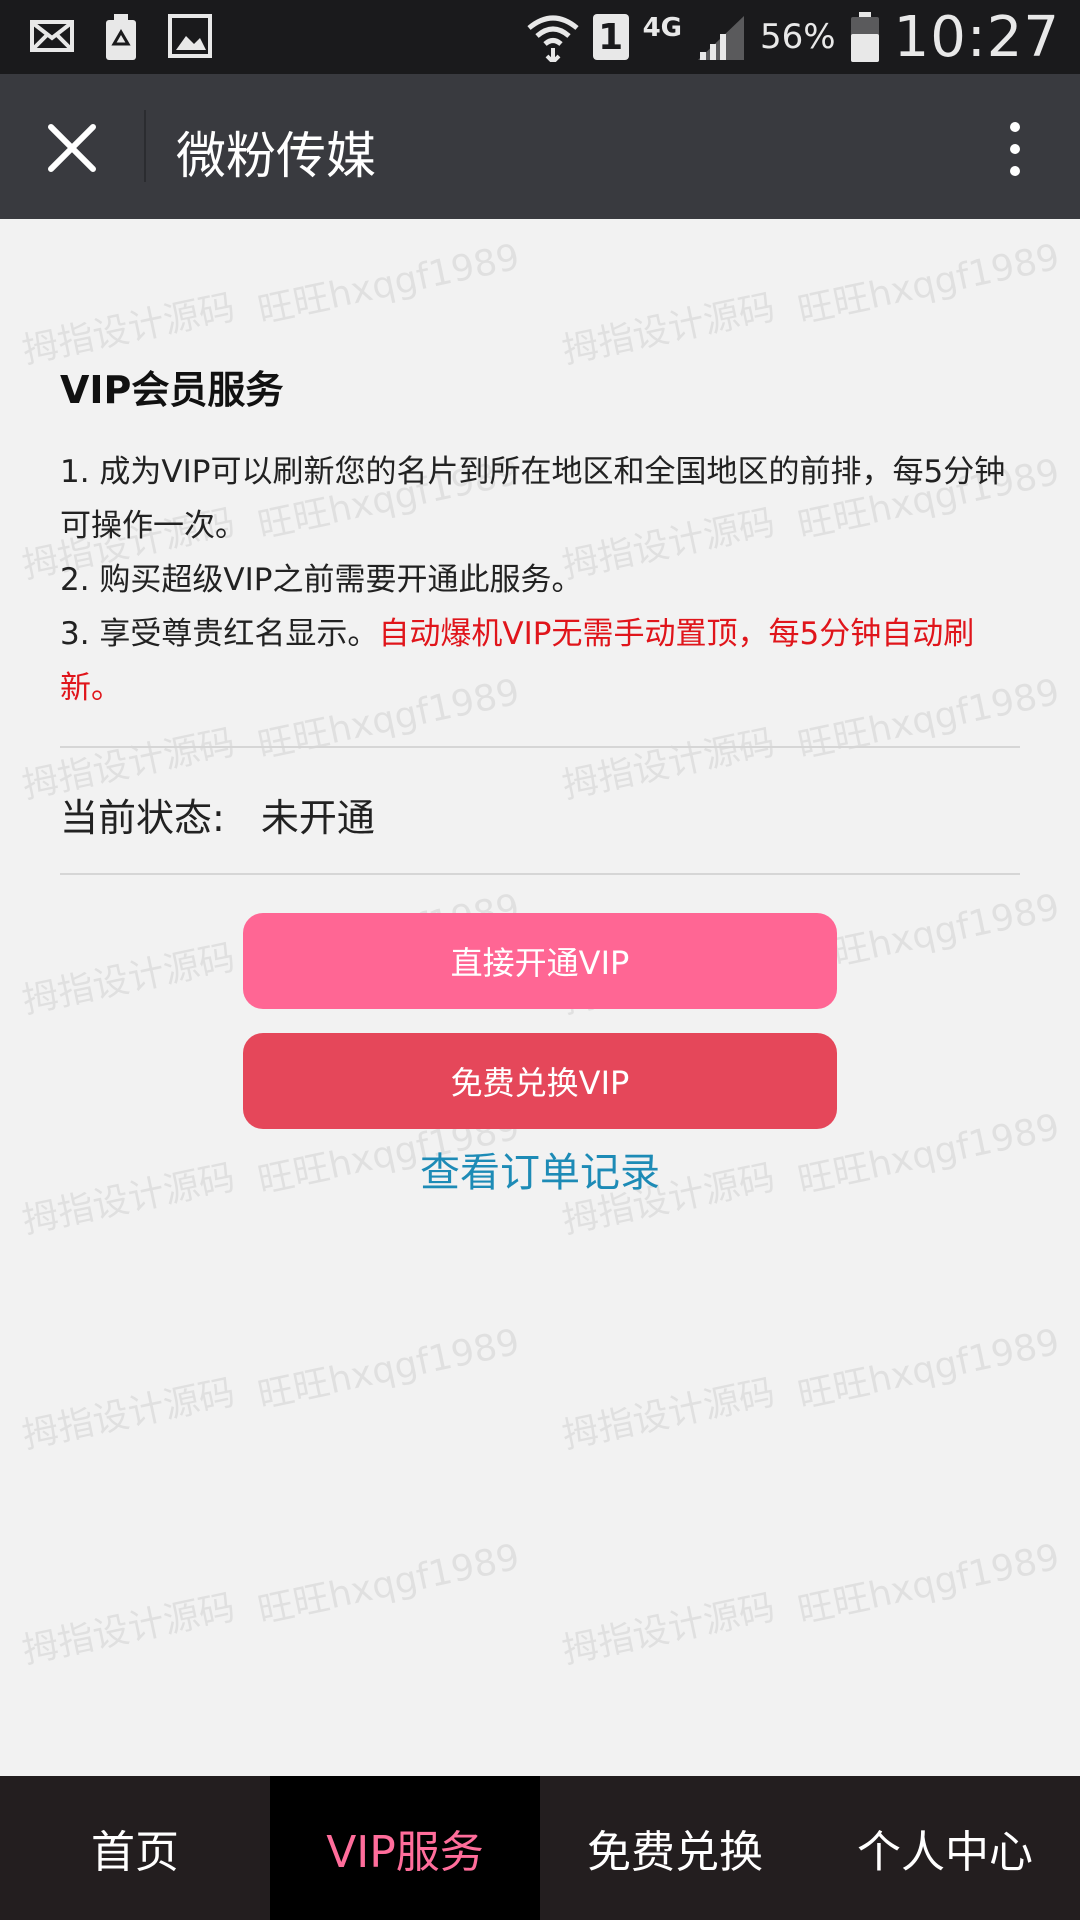 This screenshot has height=1920, width=1080. I want to click on wifi-icon, so click(552, 37).